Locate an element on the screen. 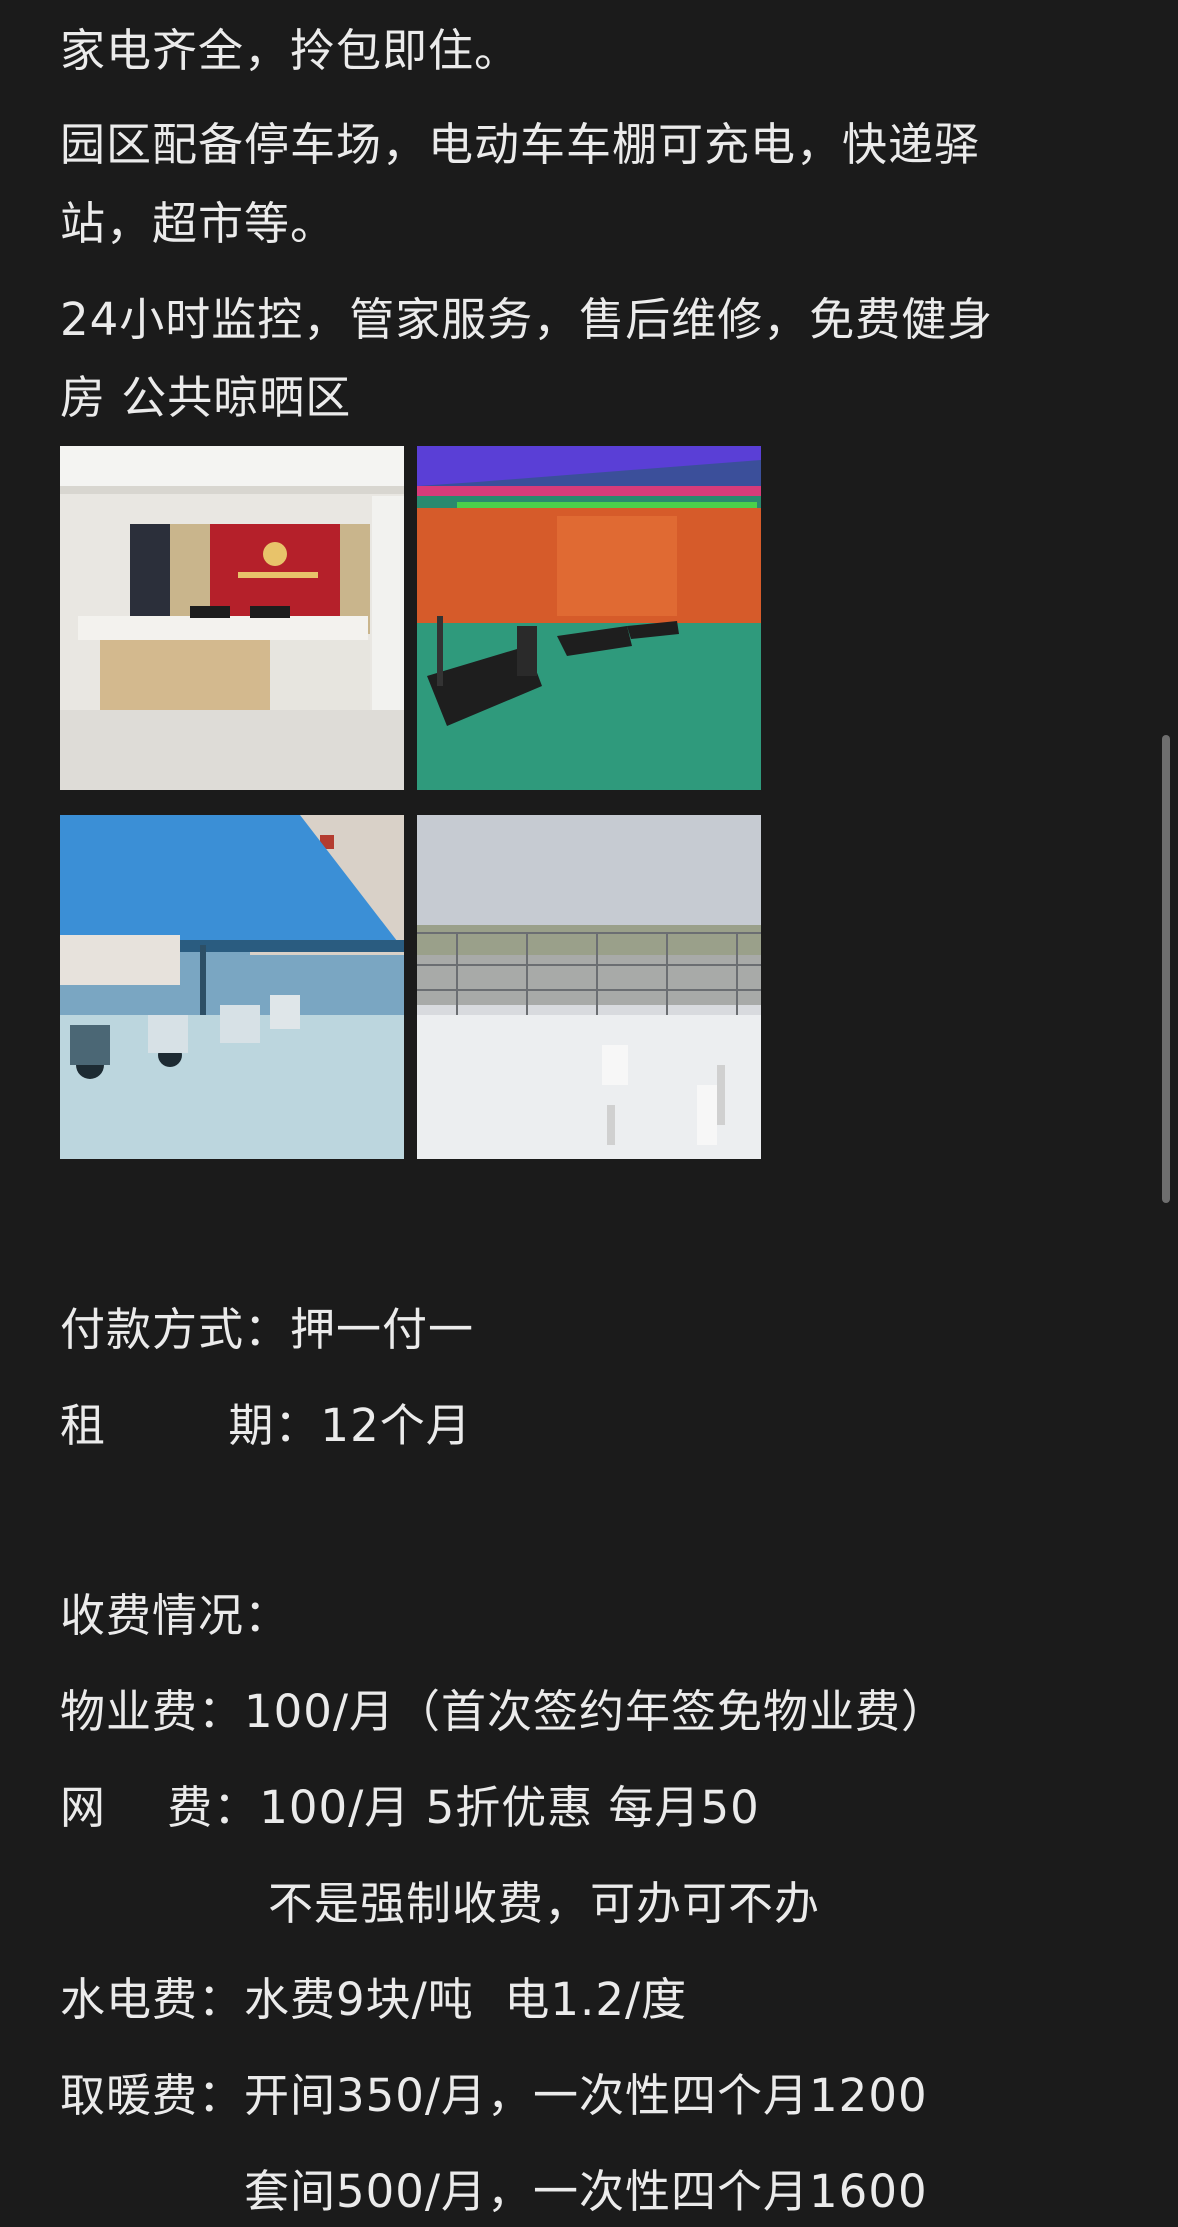  text-line-payment: 付款方式：押一付一 is located at coordinates (267, 1329).